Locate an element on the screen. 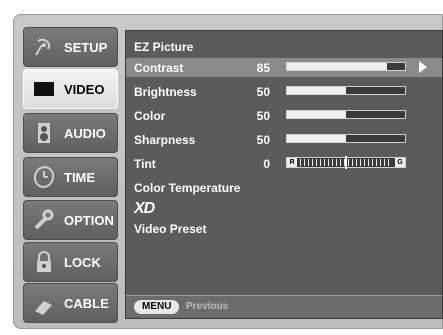 The image size is (443, 335). color-slider-fill is located at coordinates (316, 114).